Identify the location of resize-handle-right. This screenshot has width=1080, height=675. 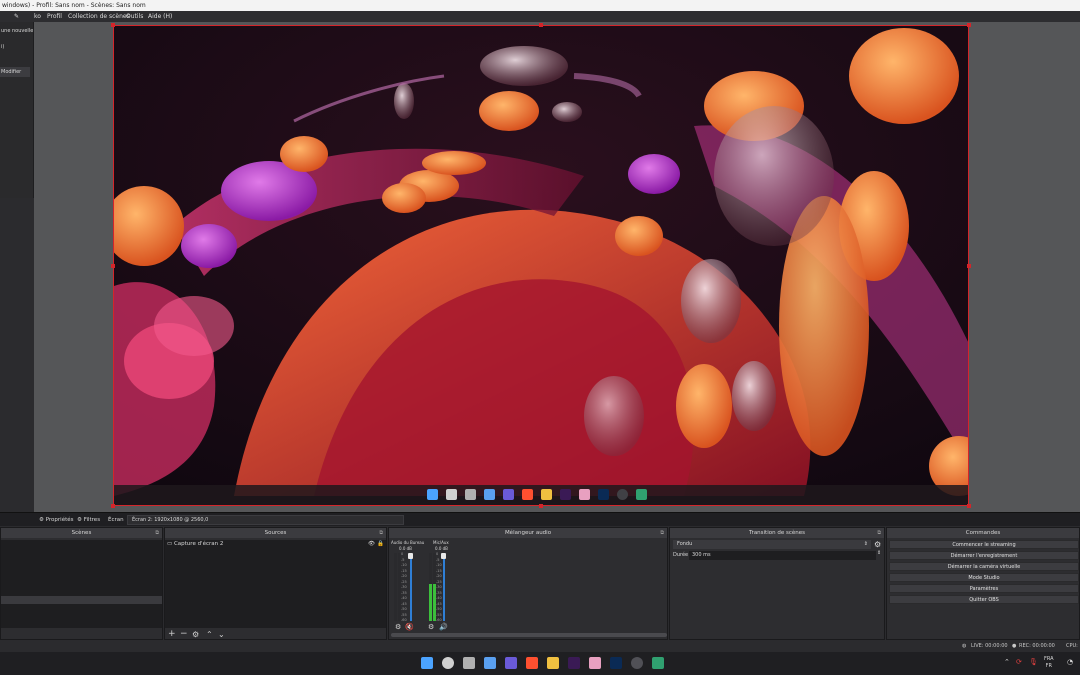
(969, 266).